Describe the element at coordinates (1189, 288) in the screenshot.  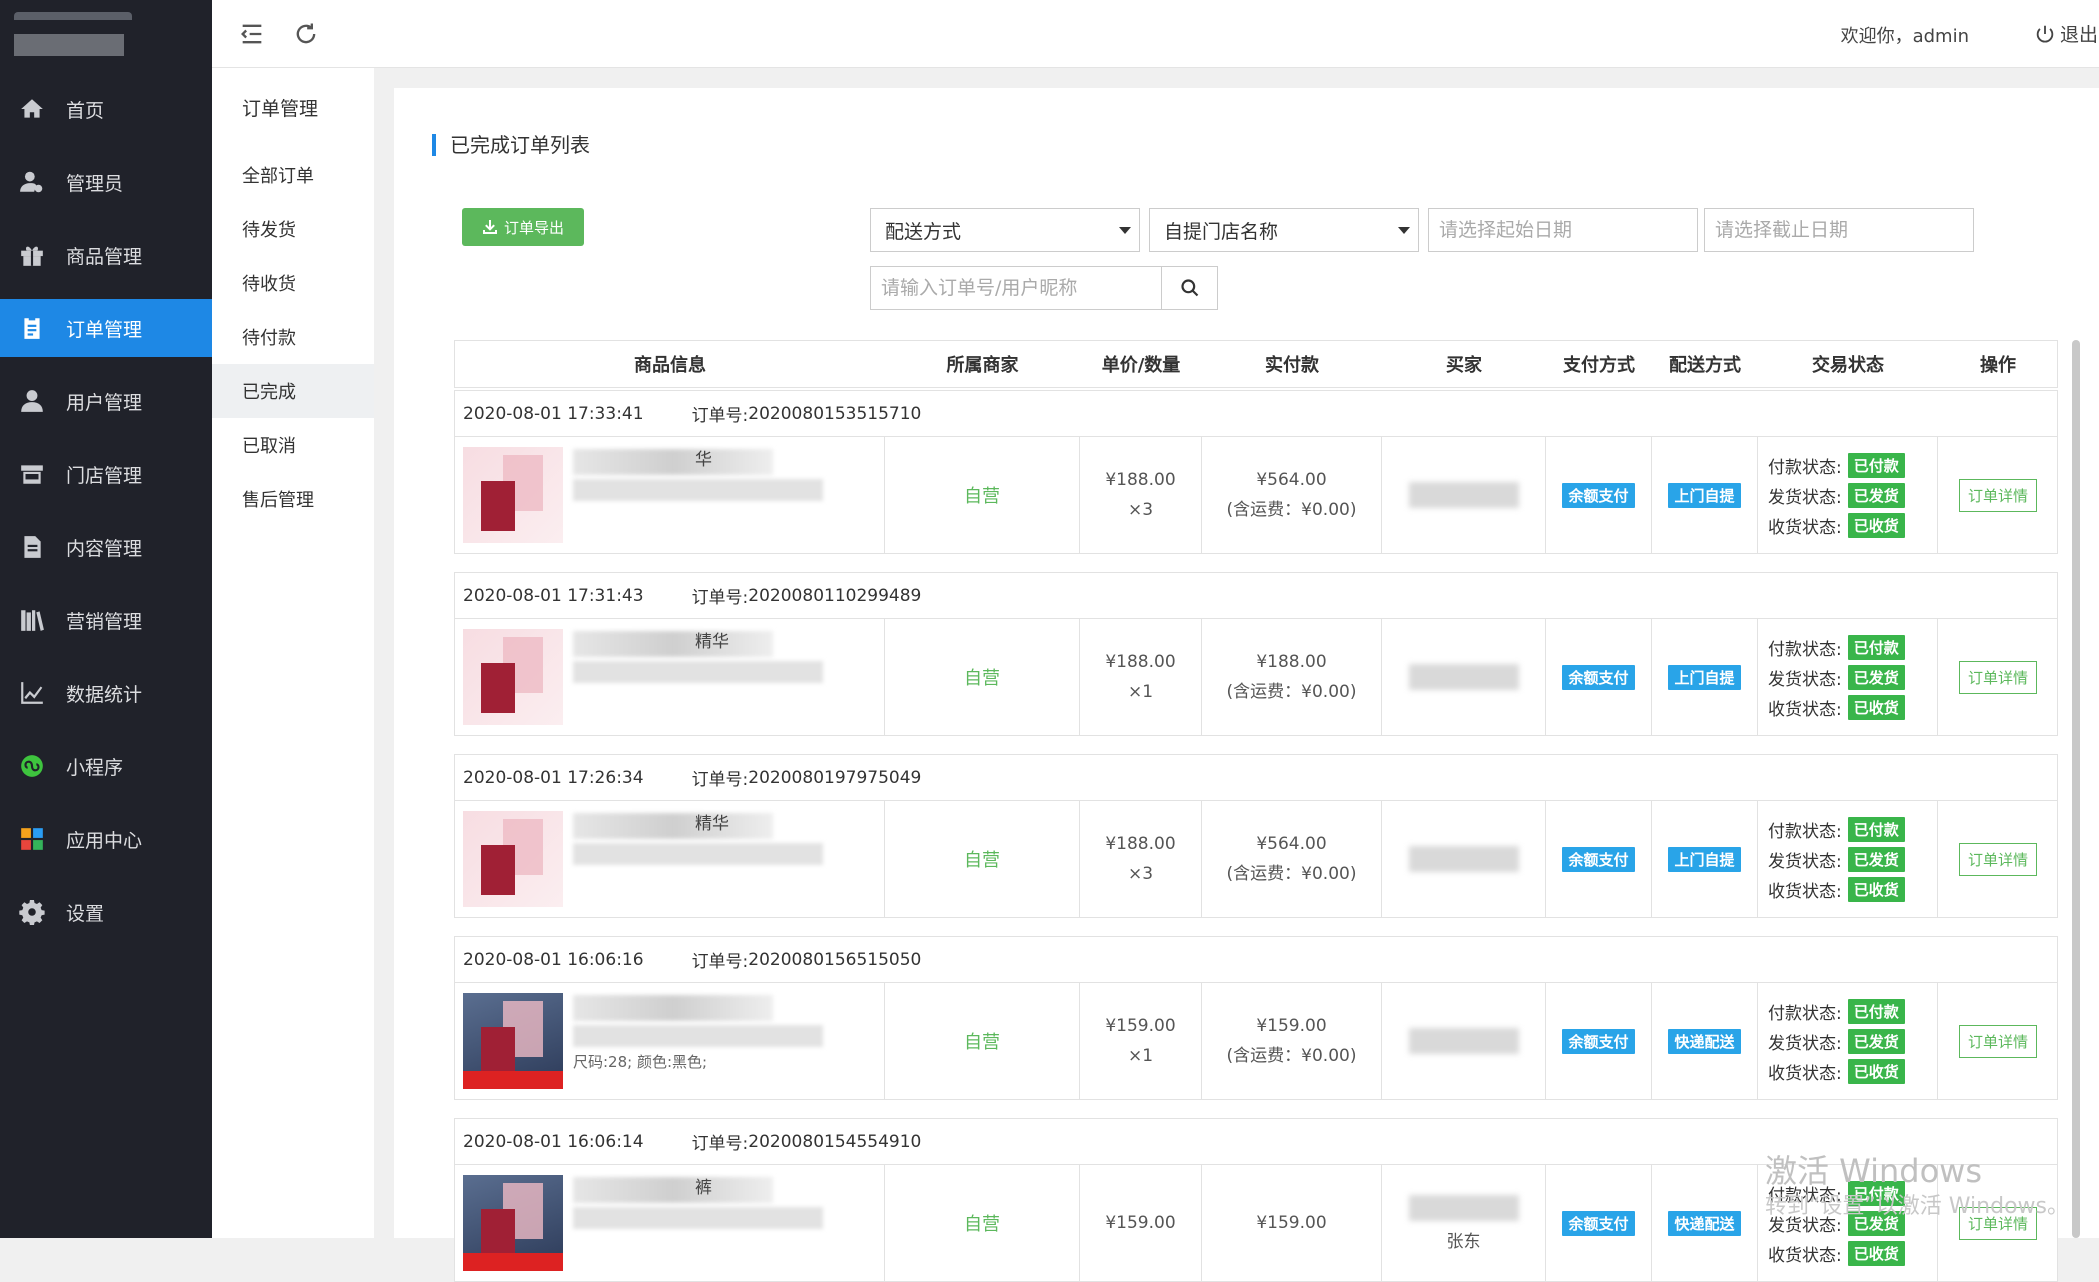
I see `search-button` at that location.